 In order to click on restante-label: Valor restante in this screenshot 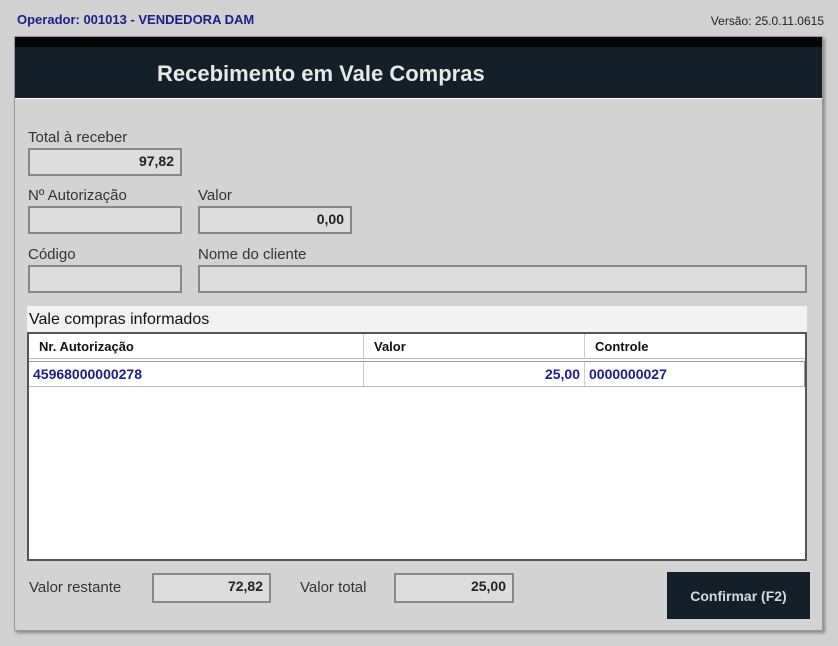, I will do `click(75, 587)`.